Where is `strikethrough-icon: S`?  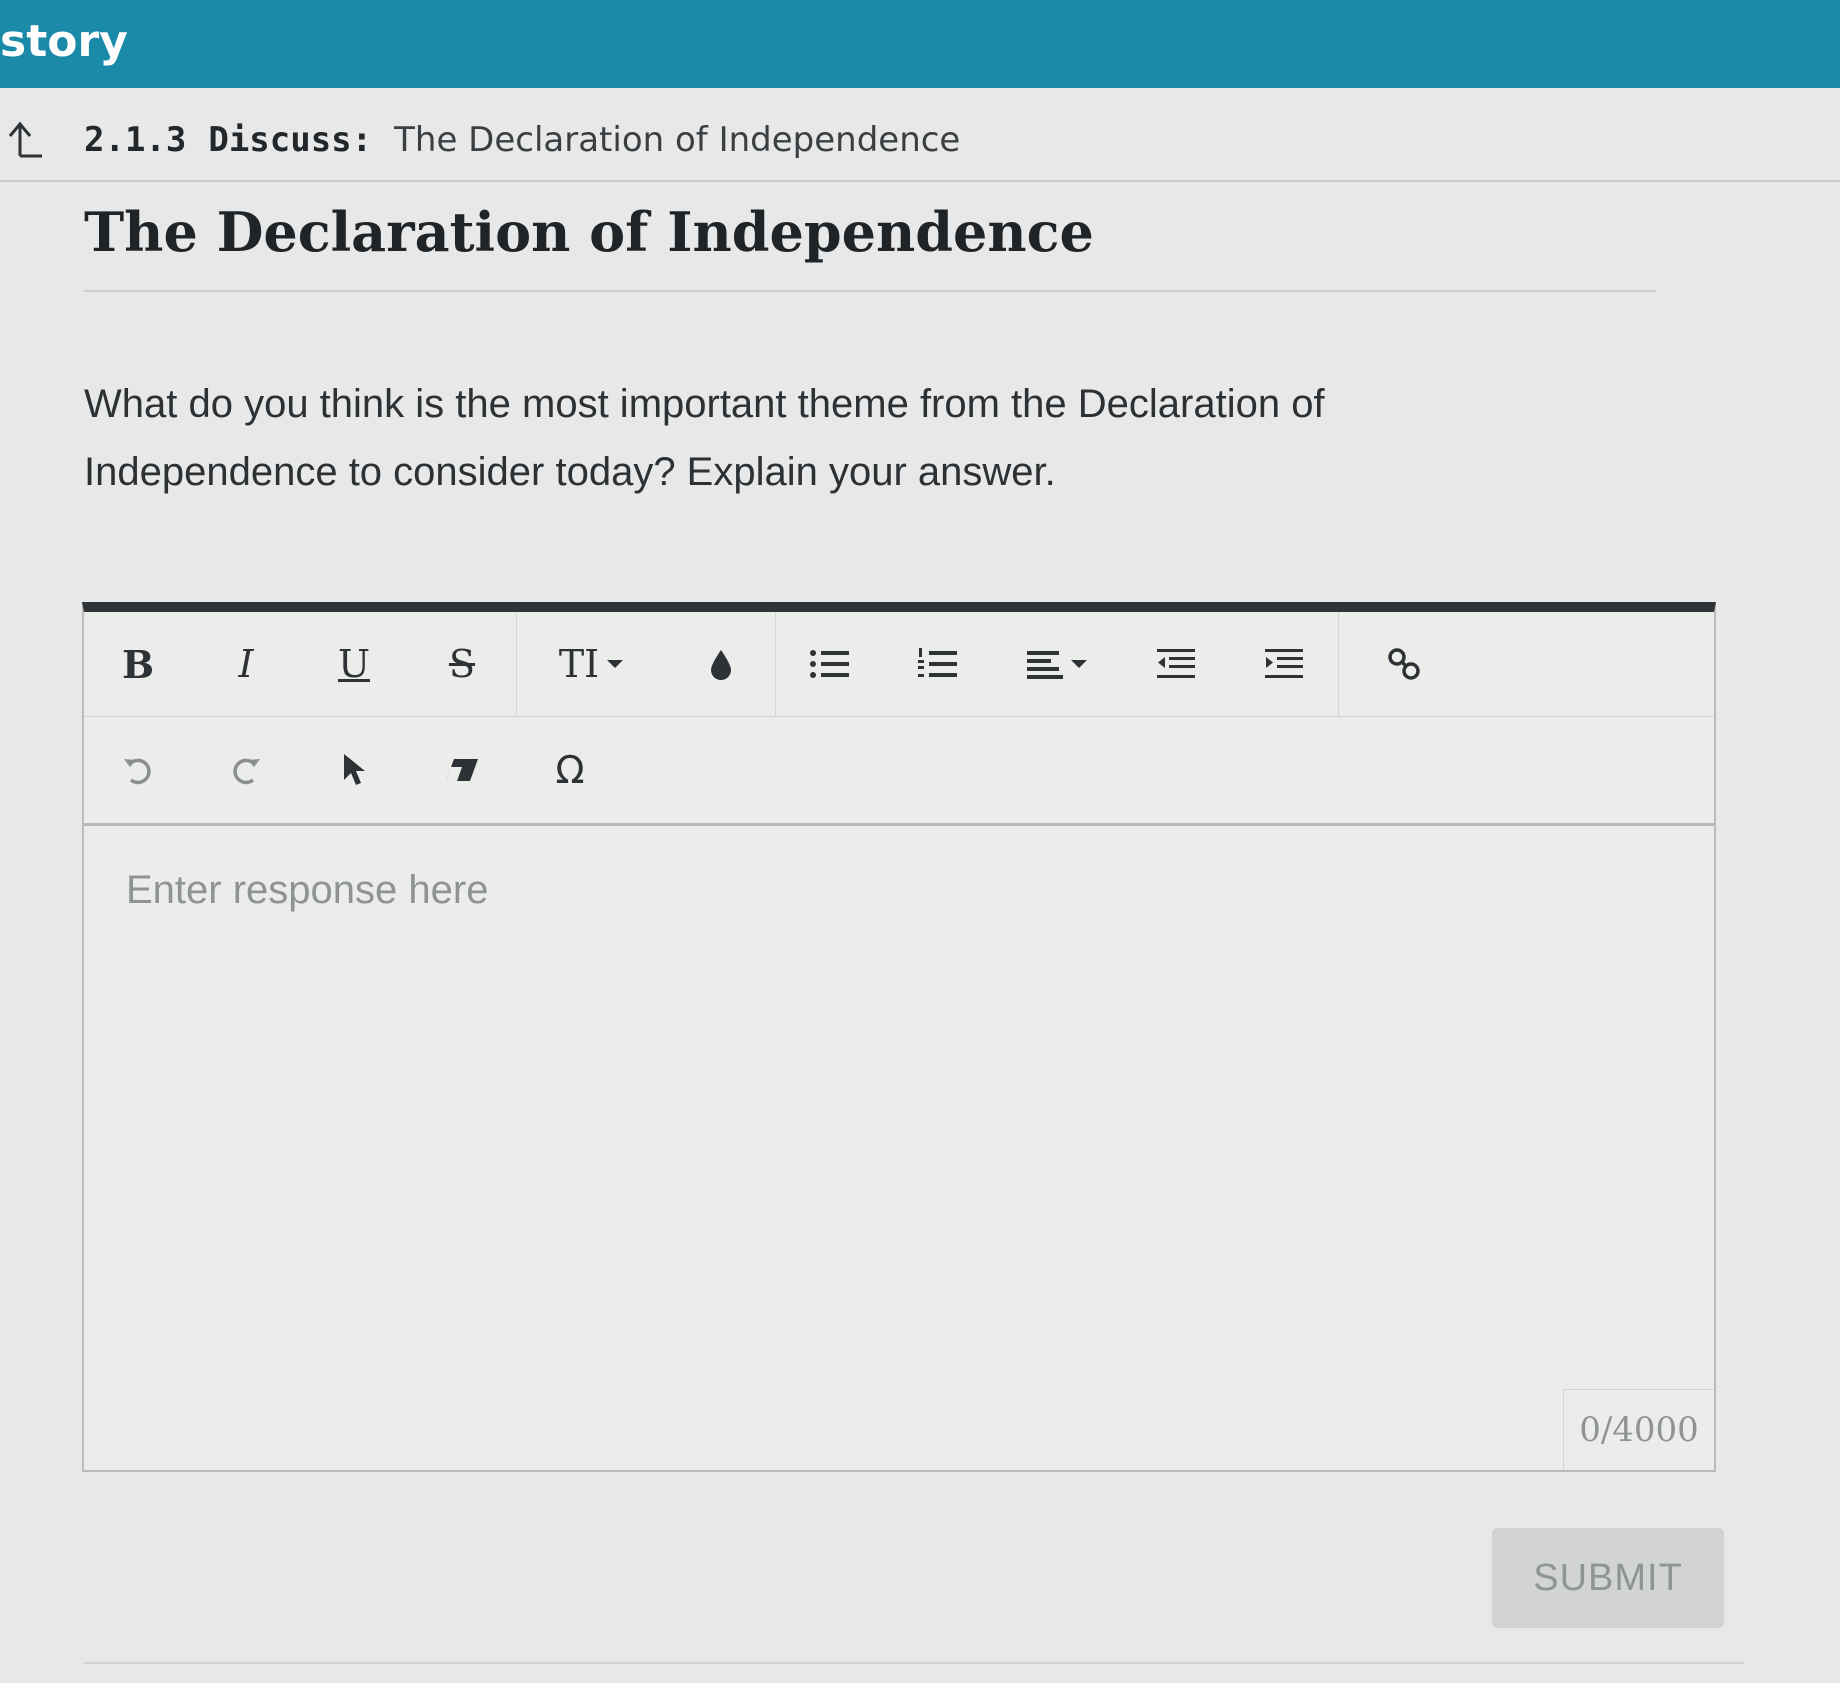
strikethrough-icon: S is located at coordinates (462, 664).